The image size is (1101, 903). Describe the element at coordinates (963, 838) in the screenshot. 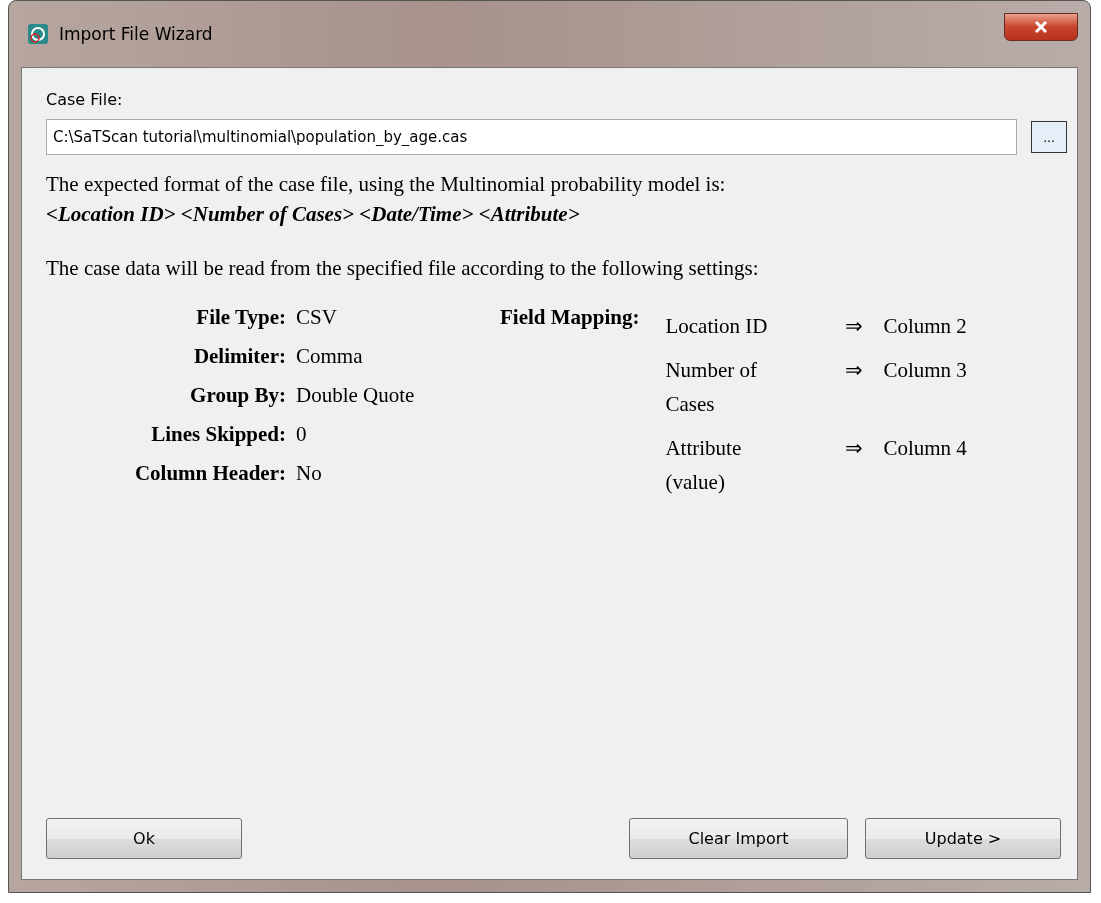

I see `dialog-button: Update >` at that location.